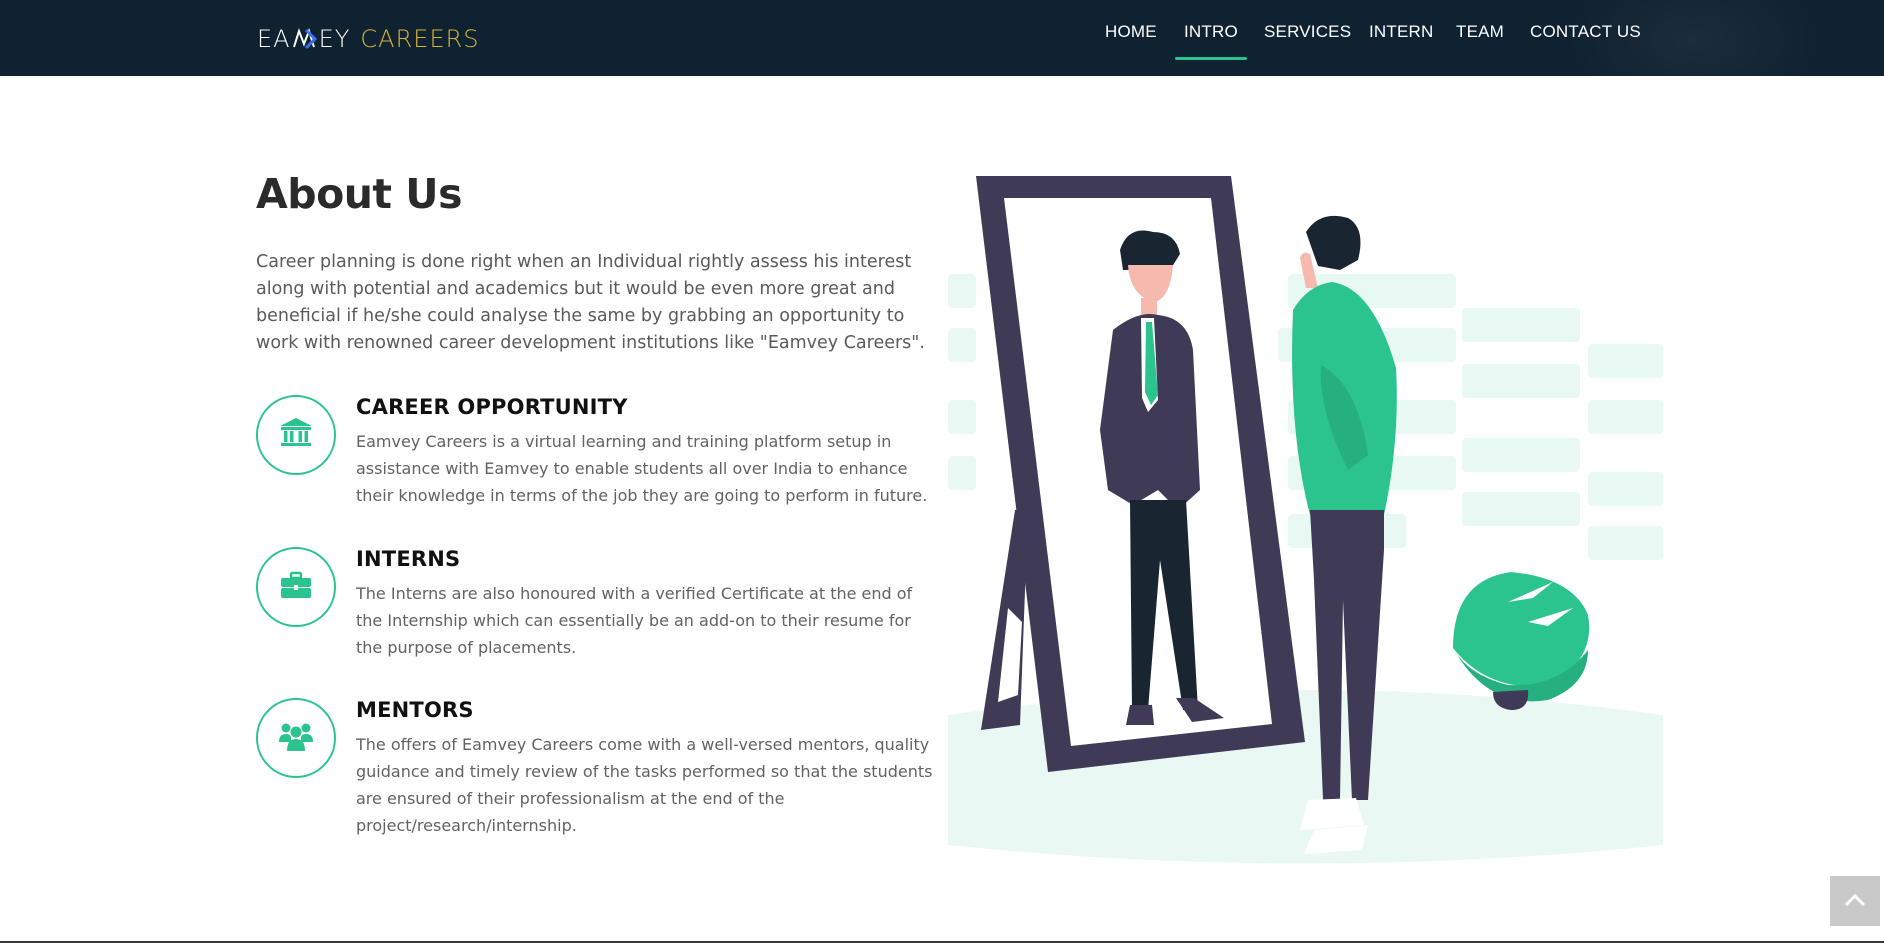 The width and height of the screenshot is (1884, 943). I want to click on feature-title: INTERNS, so click(408, 559).